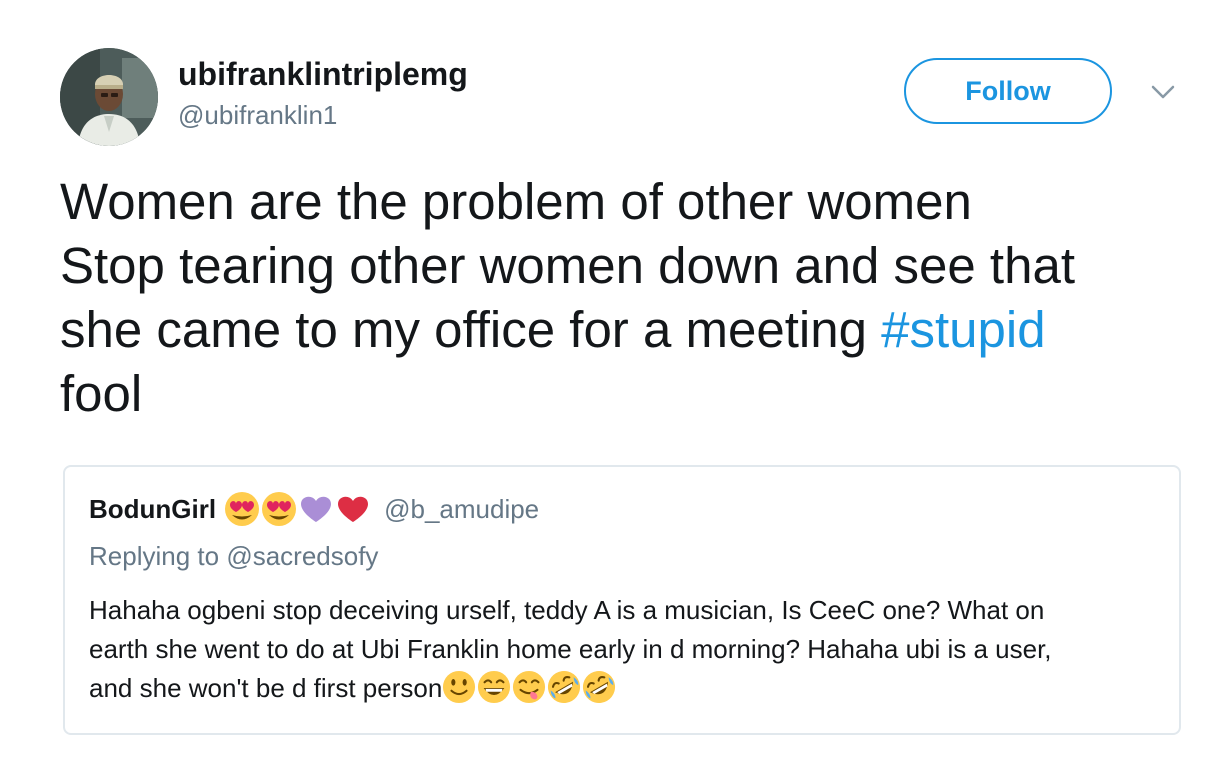 The image size is (1212, 758). I want to click on author-display-name: ubifranklintriplemg, so click(323, 74).